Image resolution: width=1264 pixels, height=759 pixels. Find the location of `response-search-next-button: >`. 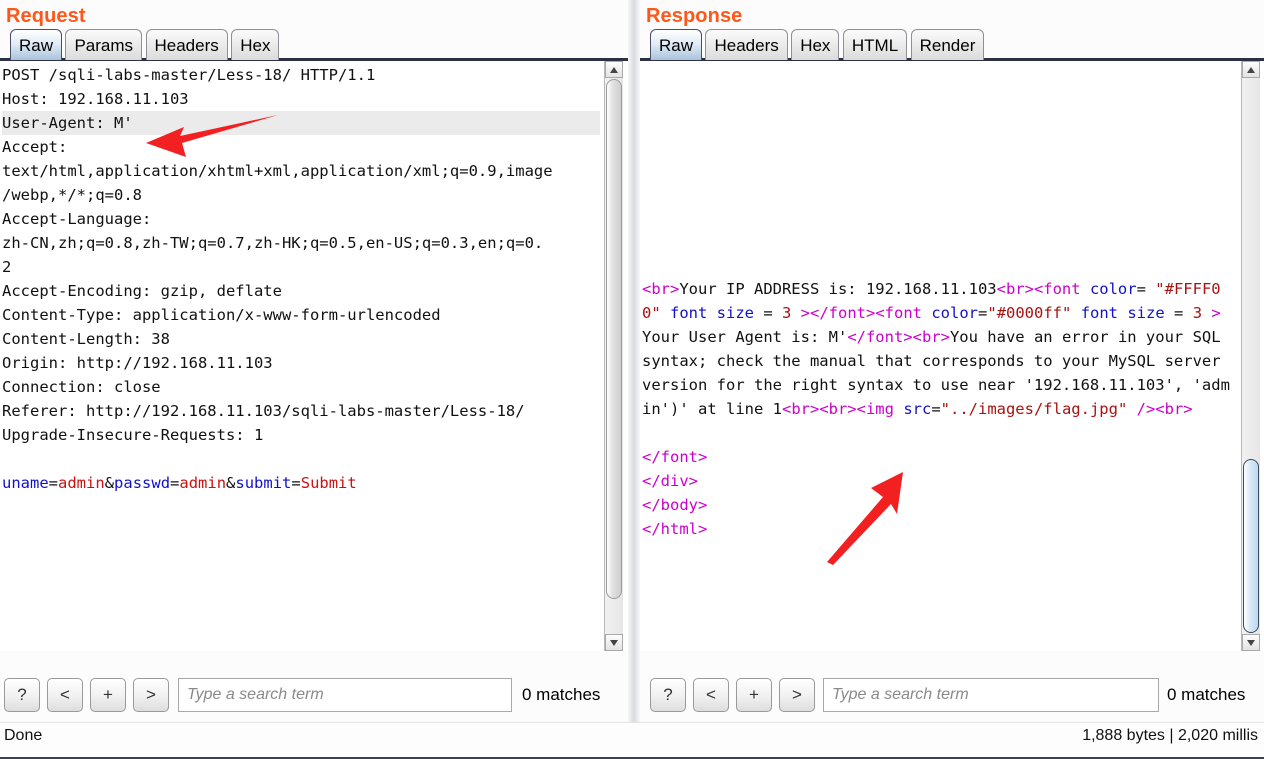

response-search-next-button: > is located at coordinates (797, 695).